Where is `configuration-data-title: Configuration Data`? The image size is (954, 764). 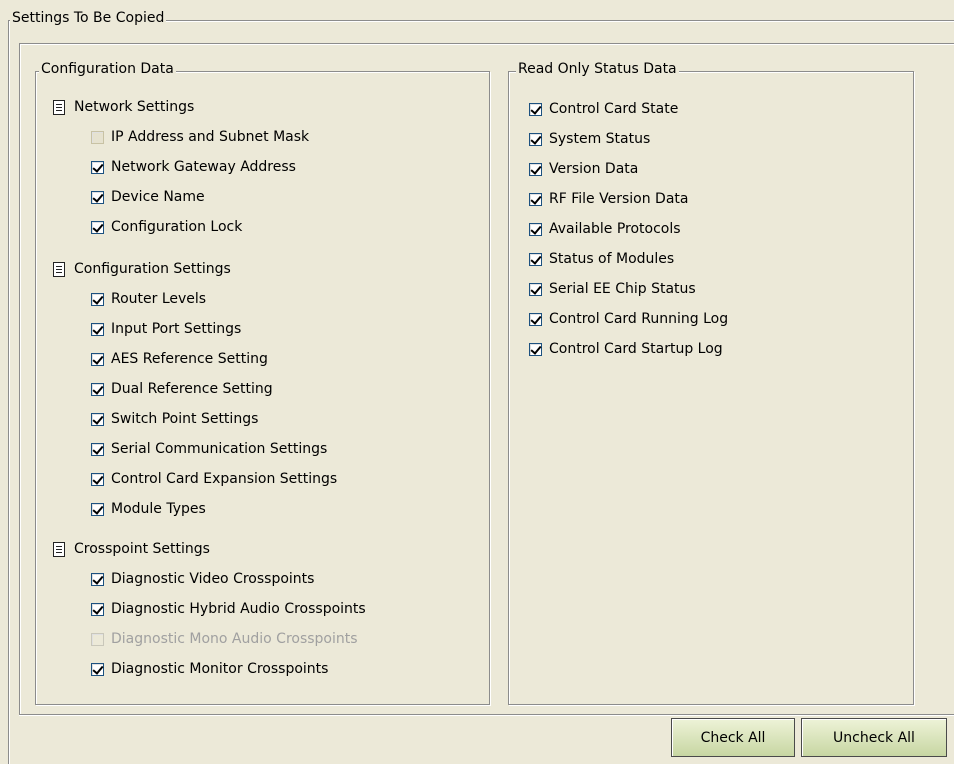 configuration-data-title: Configuration Data is located at coordinates (107, 69).